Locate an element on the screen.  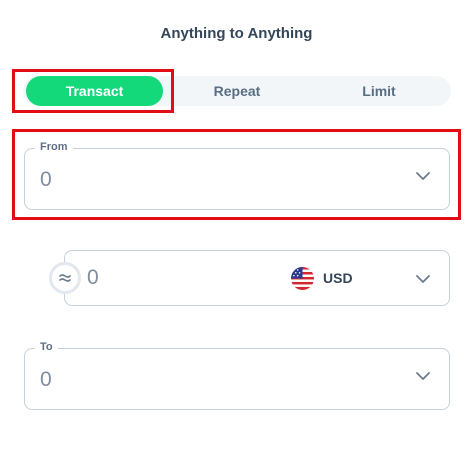
from-field: From 0 is located at coordinates (237, 175).